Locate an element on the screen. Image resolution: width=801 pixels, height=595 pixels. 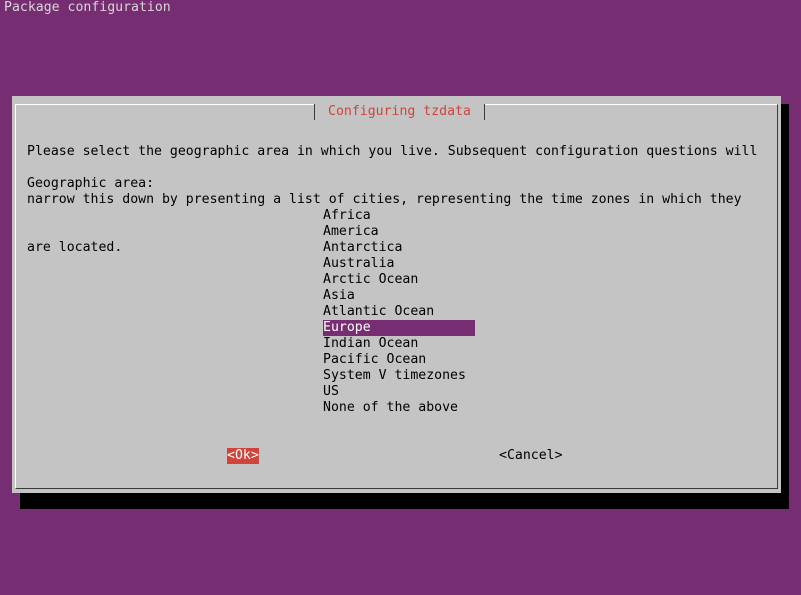
ok-button: <Ok> is located at coordinates (243, 456).